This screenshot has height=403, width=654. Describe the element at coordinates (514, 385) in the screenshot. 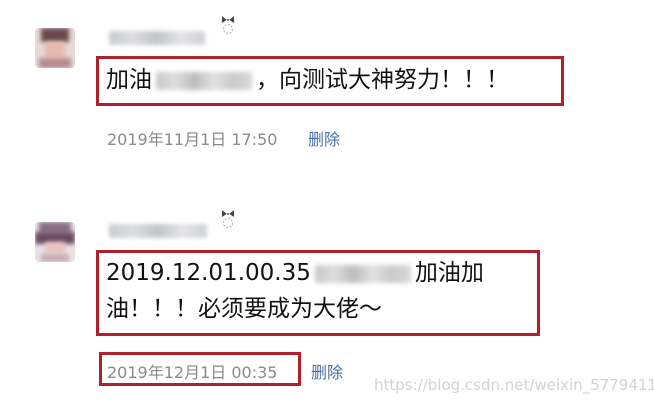

I see `watermark: https://blog.csdn.net/weixin_57794111` at that location.